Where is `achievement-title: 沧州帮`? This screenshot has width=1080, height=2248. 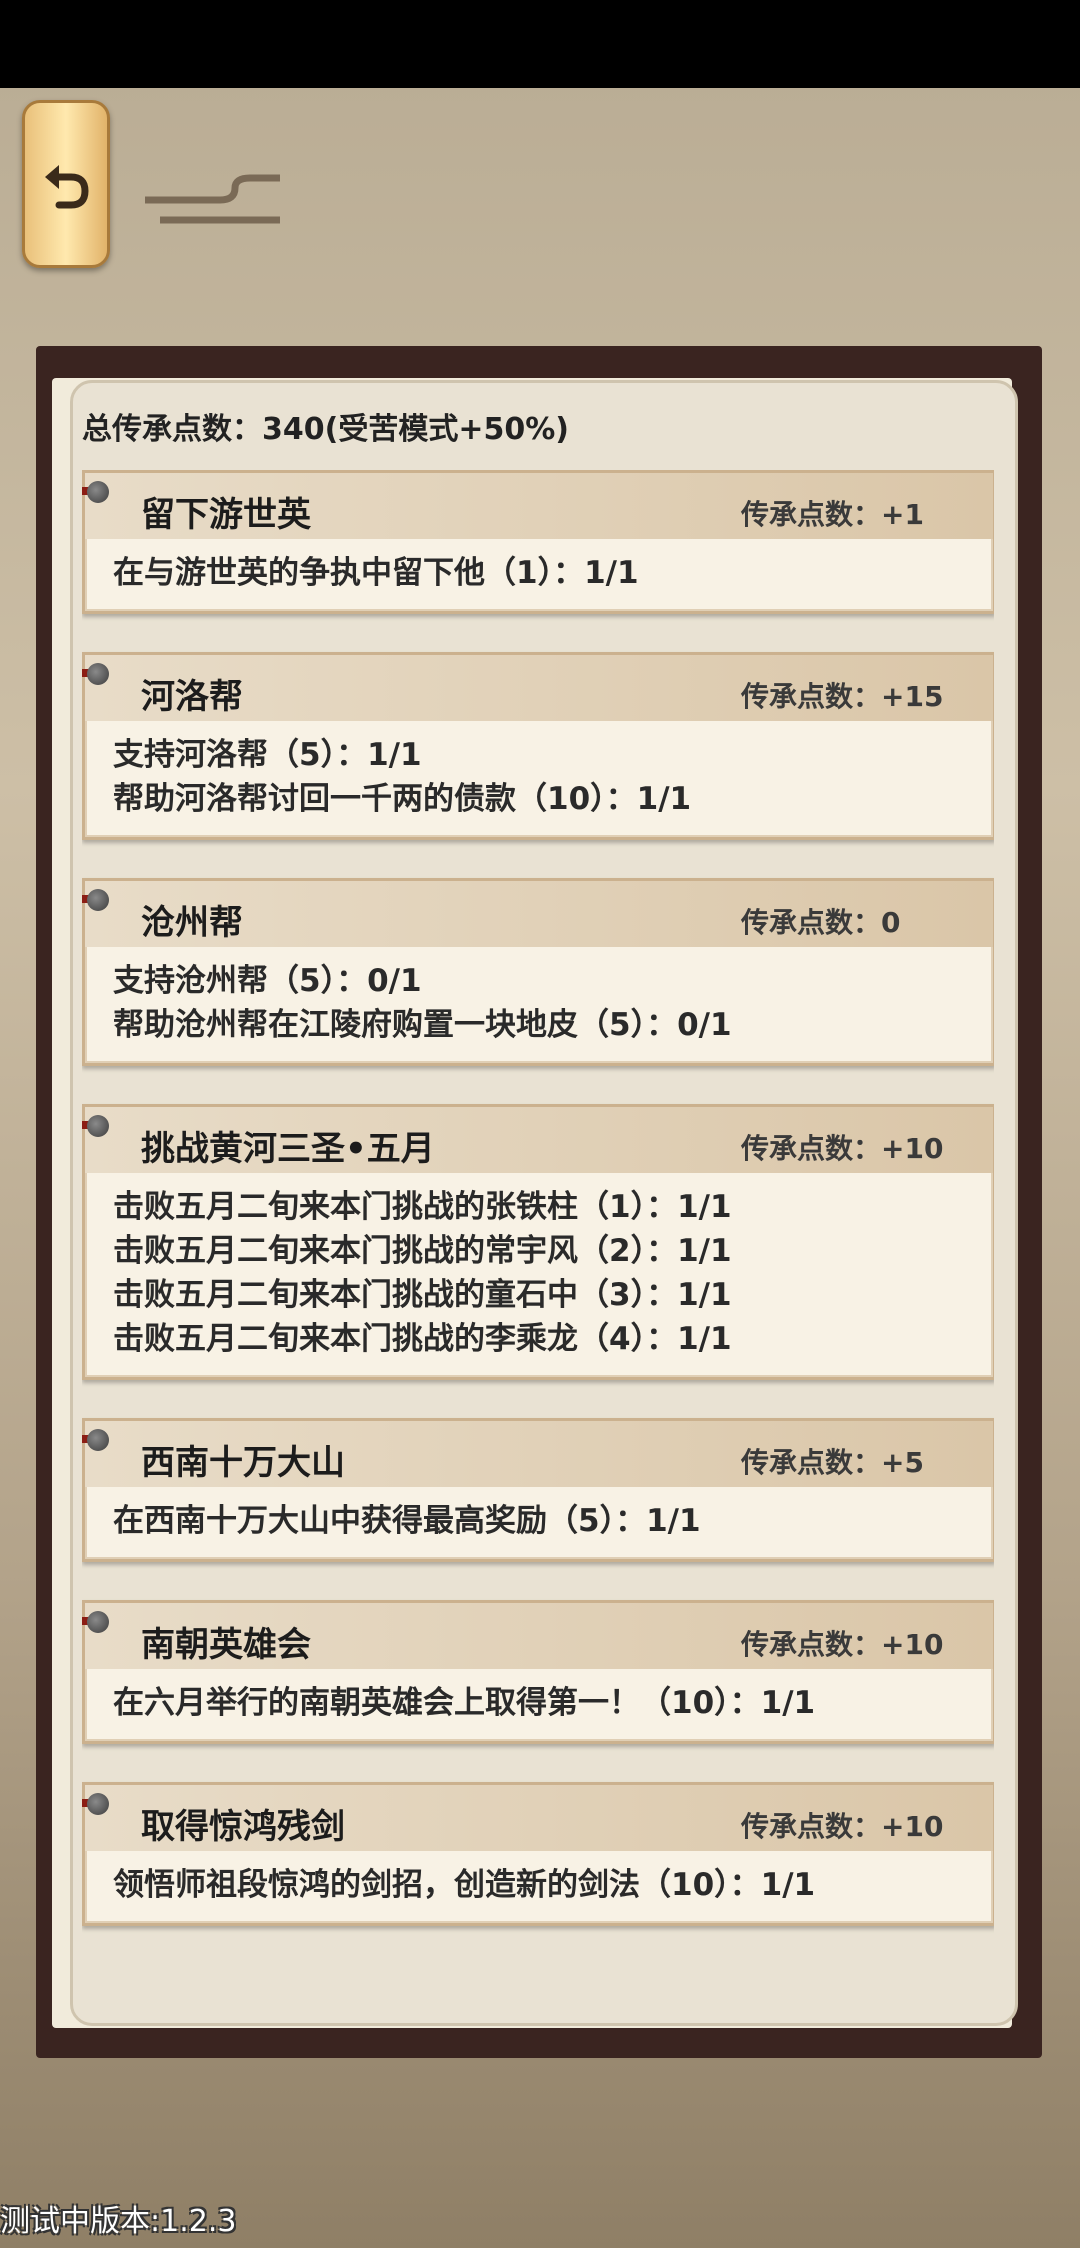 achievement-title: 沧州帮 is located at coordinates (192, 923).